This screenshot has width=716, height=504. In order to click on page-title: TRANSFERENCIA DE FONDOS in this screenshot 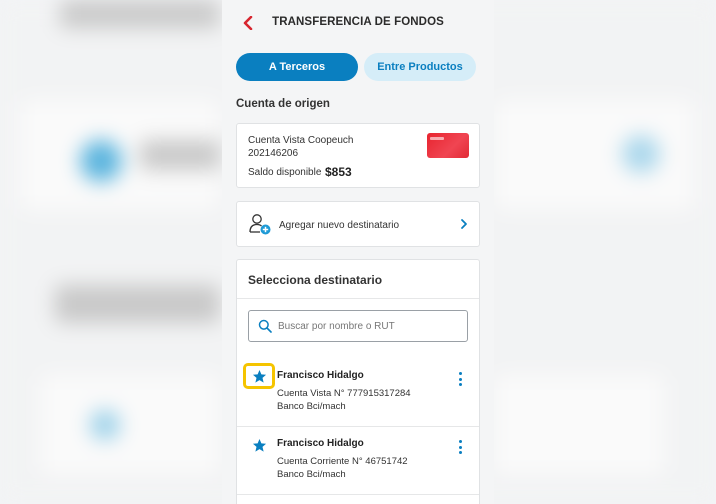, I will do `click(358, 22)`.